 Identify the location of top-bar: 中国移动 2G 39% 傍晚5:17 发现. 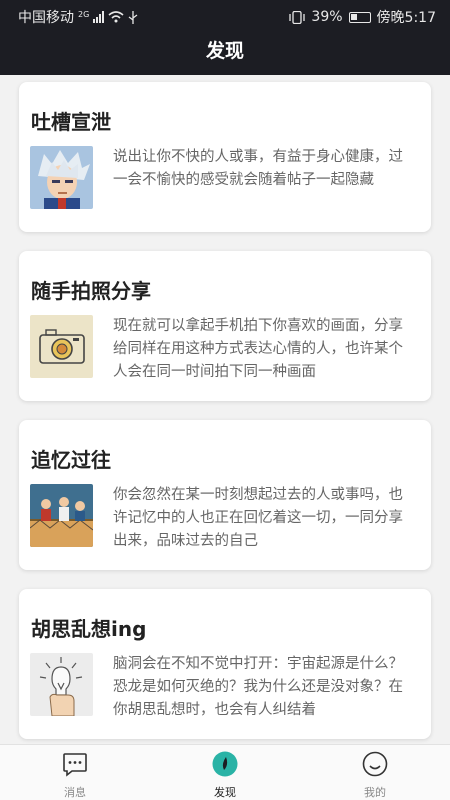
(225, 37).